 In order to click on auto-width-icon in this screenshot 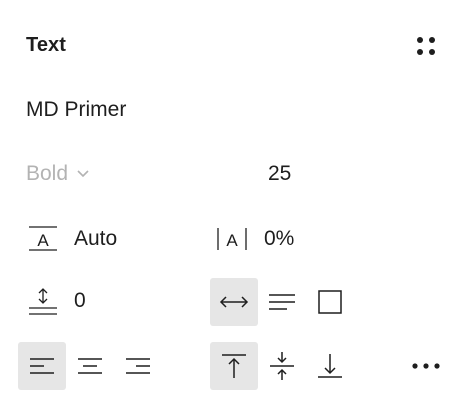, I will do `click(234, 302)`.